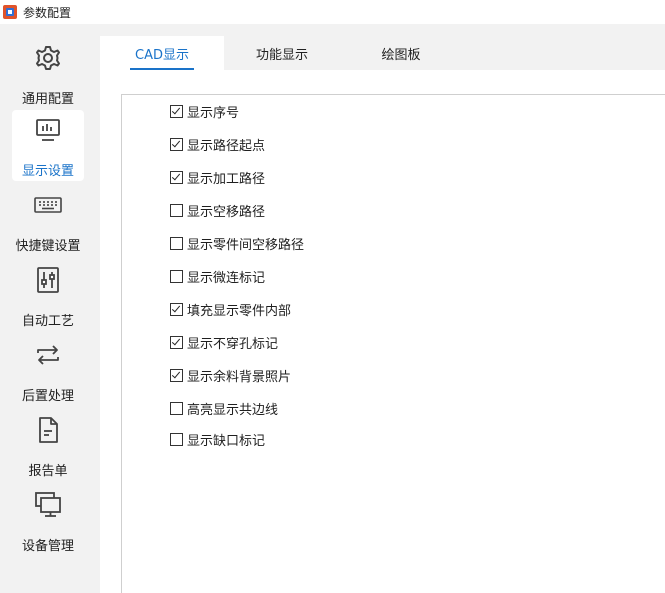  I want to click on tab-label: 功能显示, so click(281, 55).